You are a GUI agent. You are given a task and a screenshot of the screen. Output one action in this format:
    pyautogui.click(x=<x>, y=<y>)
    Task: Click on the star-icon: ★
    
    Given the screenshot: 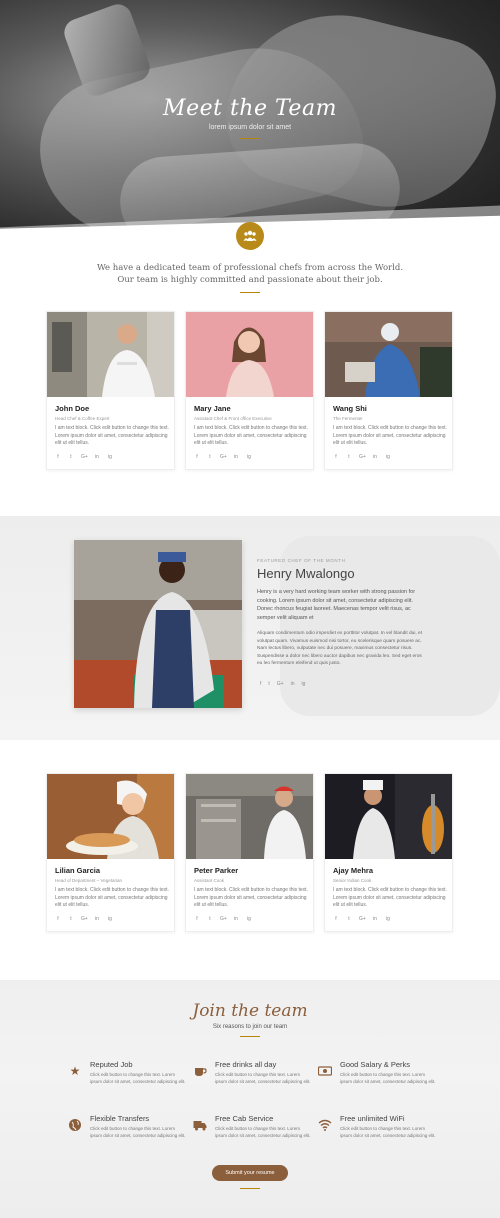 What is the action you would take?
    pyautogui.click(x=75, y=1071)
    